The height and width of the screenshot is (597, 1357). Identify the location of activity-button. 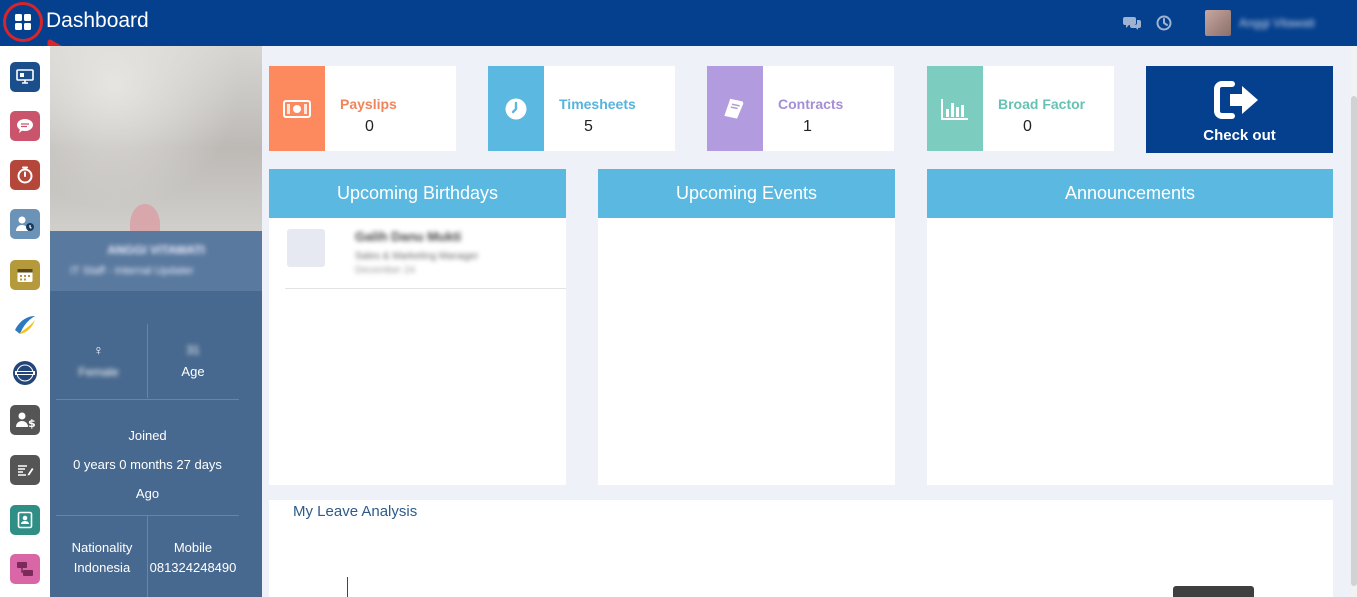
(1164, 23).